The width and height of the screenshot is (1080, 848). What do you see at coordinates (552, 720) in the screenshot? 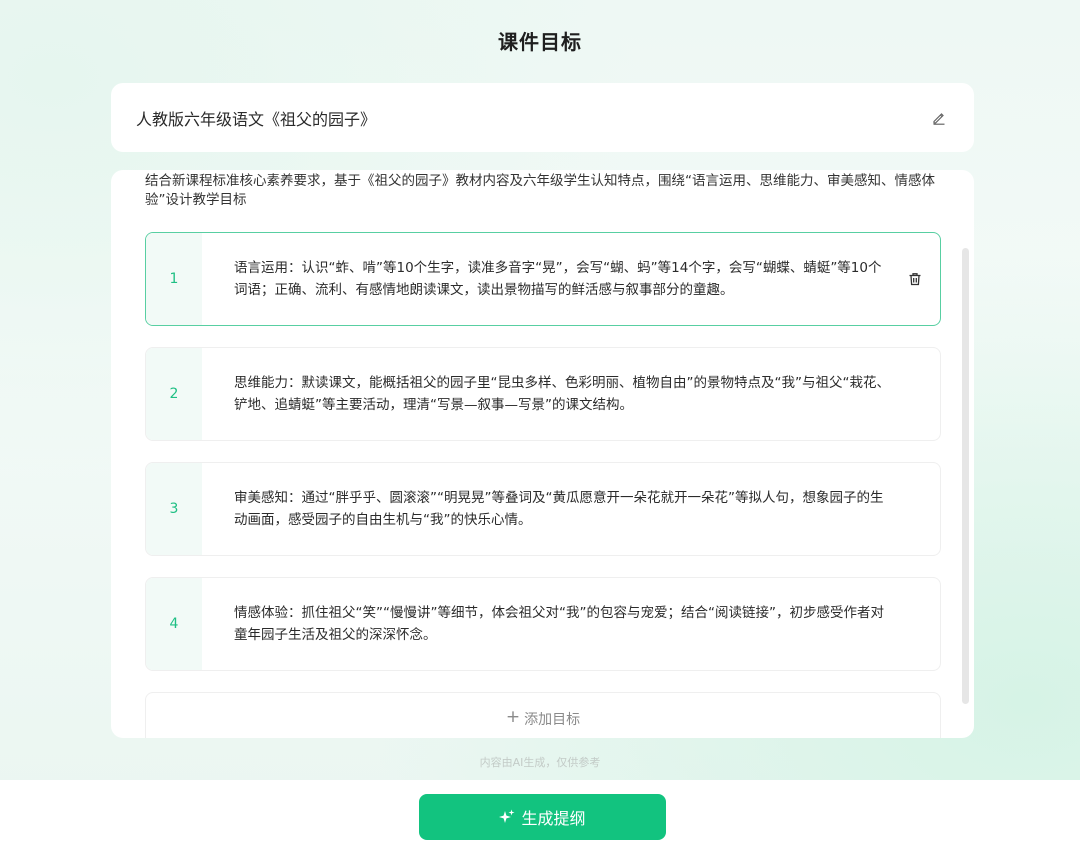
I see `add-goal-label: 添加目标` at bounding box center [552, 720].